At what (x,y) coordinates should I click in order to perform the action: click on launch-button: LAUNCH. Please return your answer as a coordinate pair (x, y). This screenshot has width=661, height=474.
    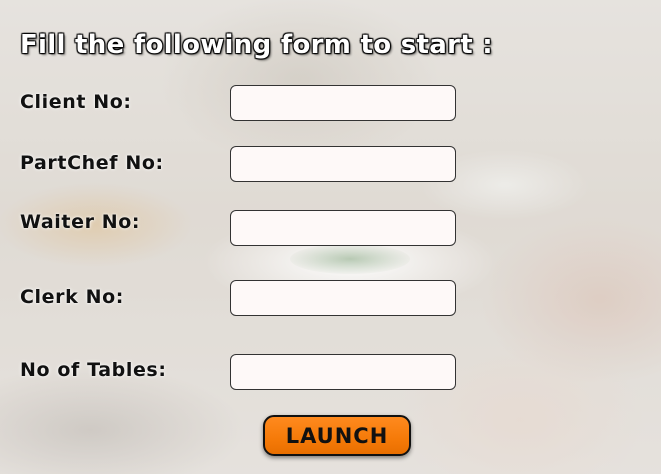
    Looking at the image, I should click on (337, 435).